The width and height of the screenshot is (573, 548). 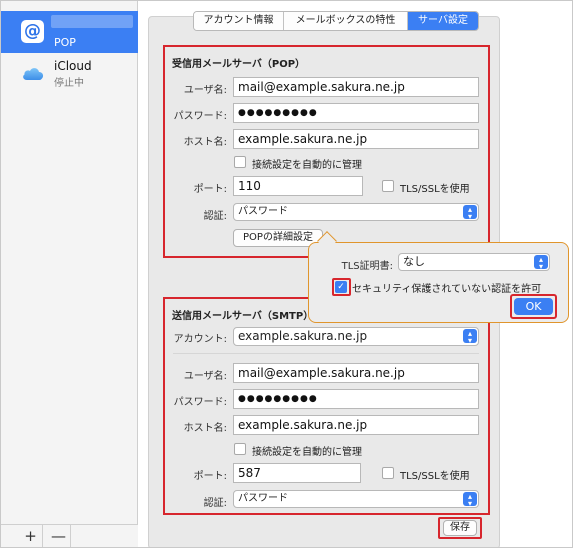 What do you see at coordinates (346, 21) in the screenshot?
I see `tab-mailbox-behaviors: メールボックスの特性` at bounding box center [346, 21].